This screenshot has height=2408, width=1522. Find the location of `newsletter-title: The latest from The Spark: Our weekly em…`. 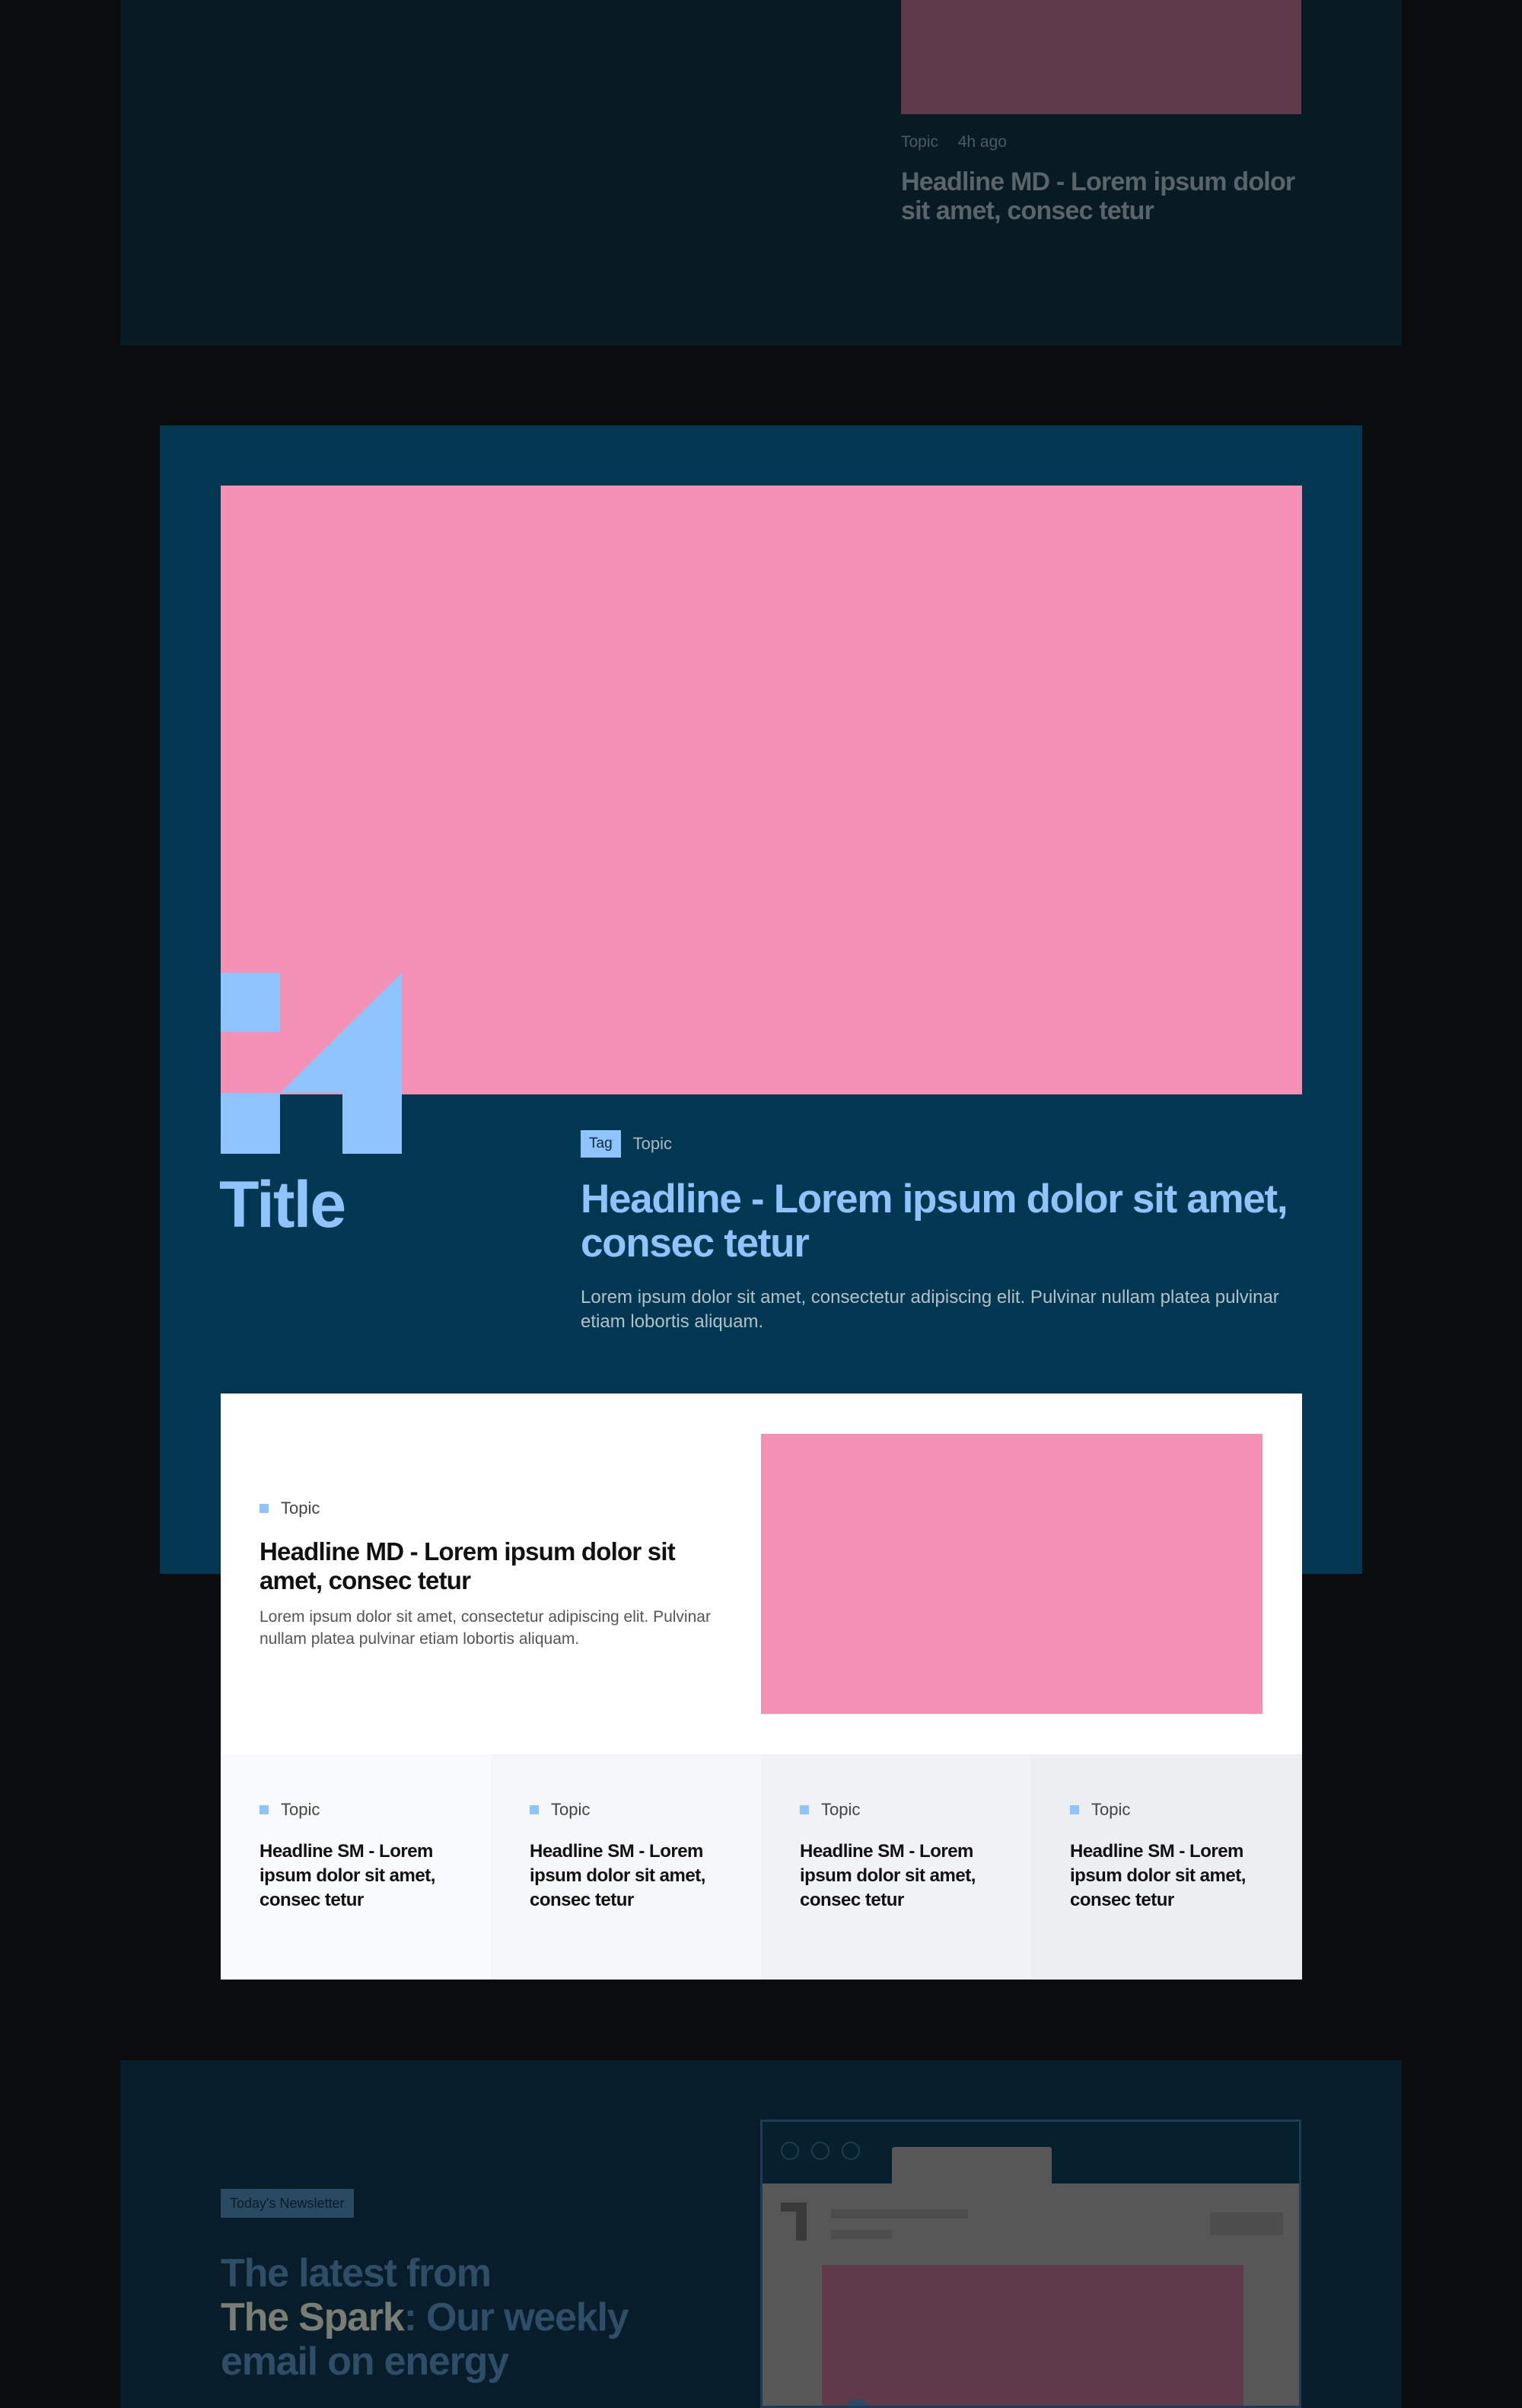

newsletter-title: The latest from The Spark: Our weekly em… is located at coordinates (434, 2317).